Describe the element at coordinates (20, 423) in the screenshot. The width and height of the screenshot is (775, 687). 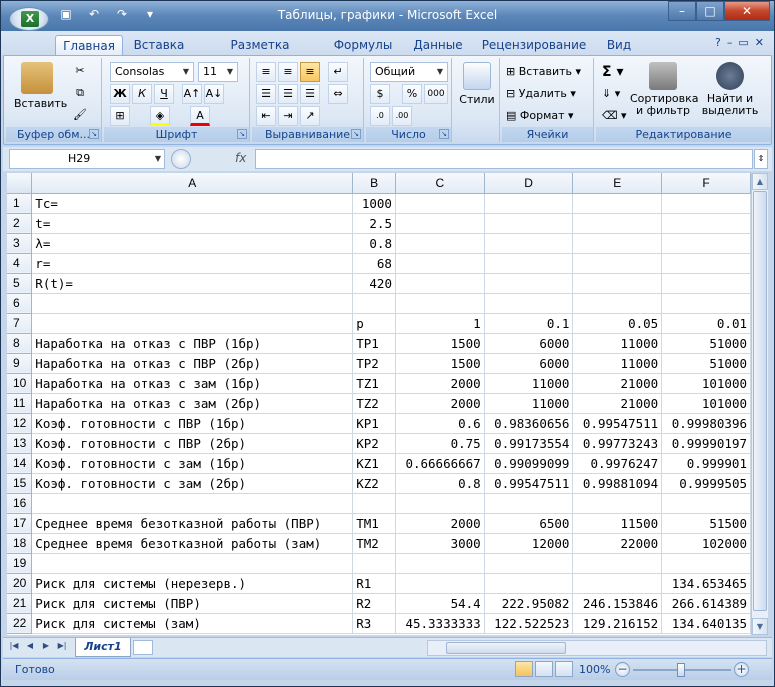
I see `row-header: 12` at that location.